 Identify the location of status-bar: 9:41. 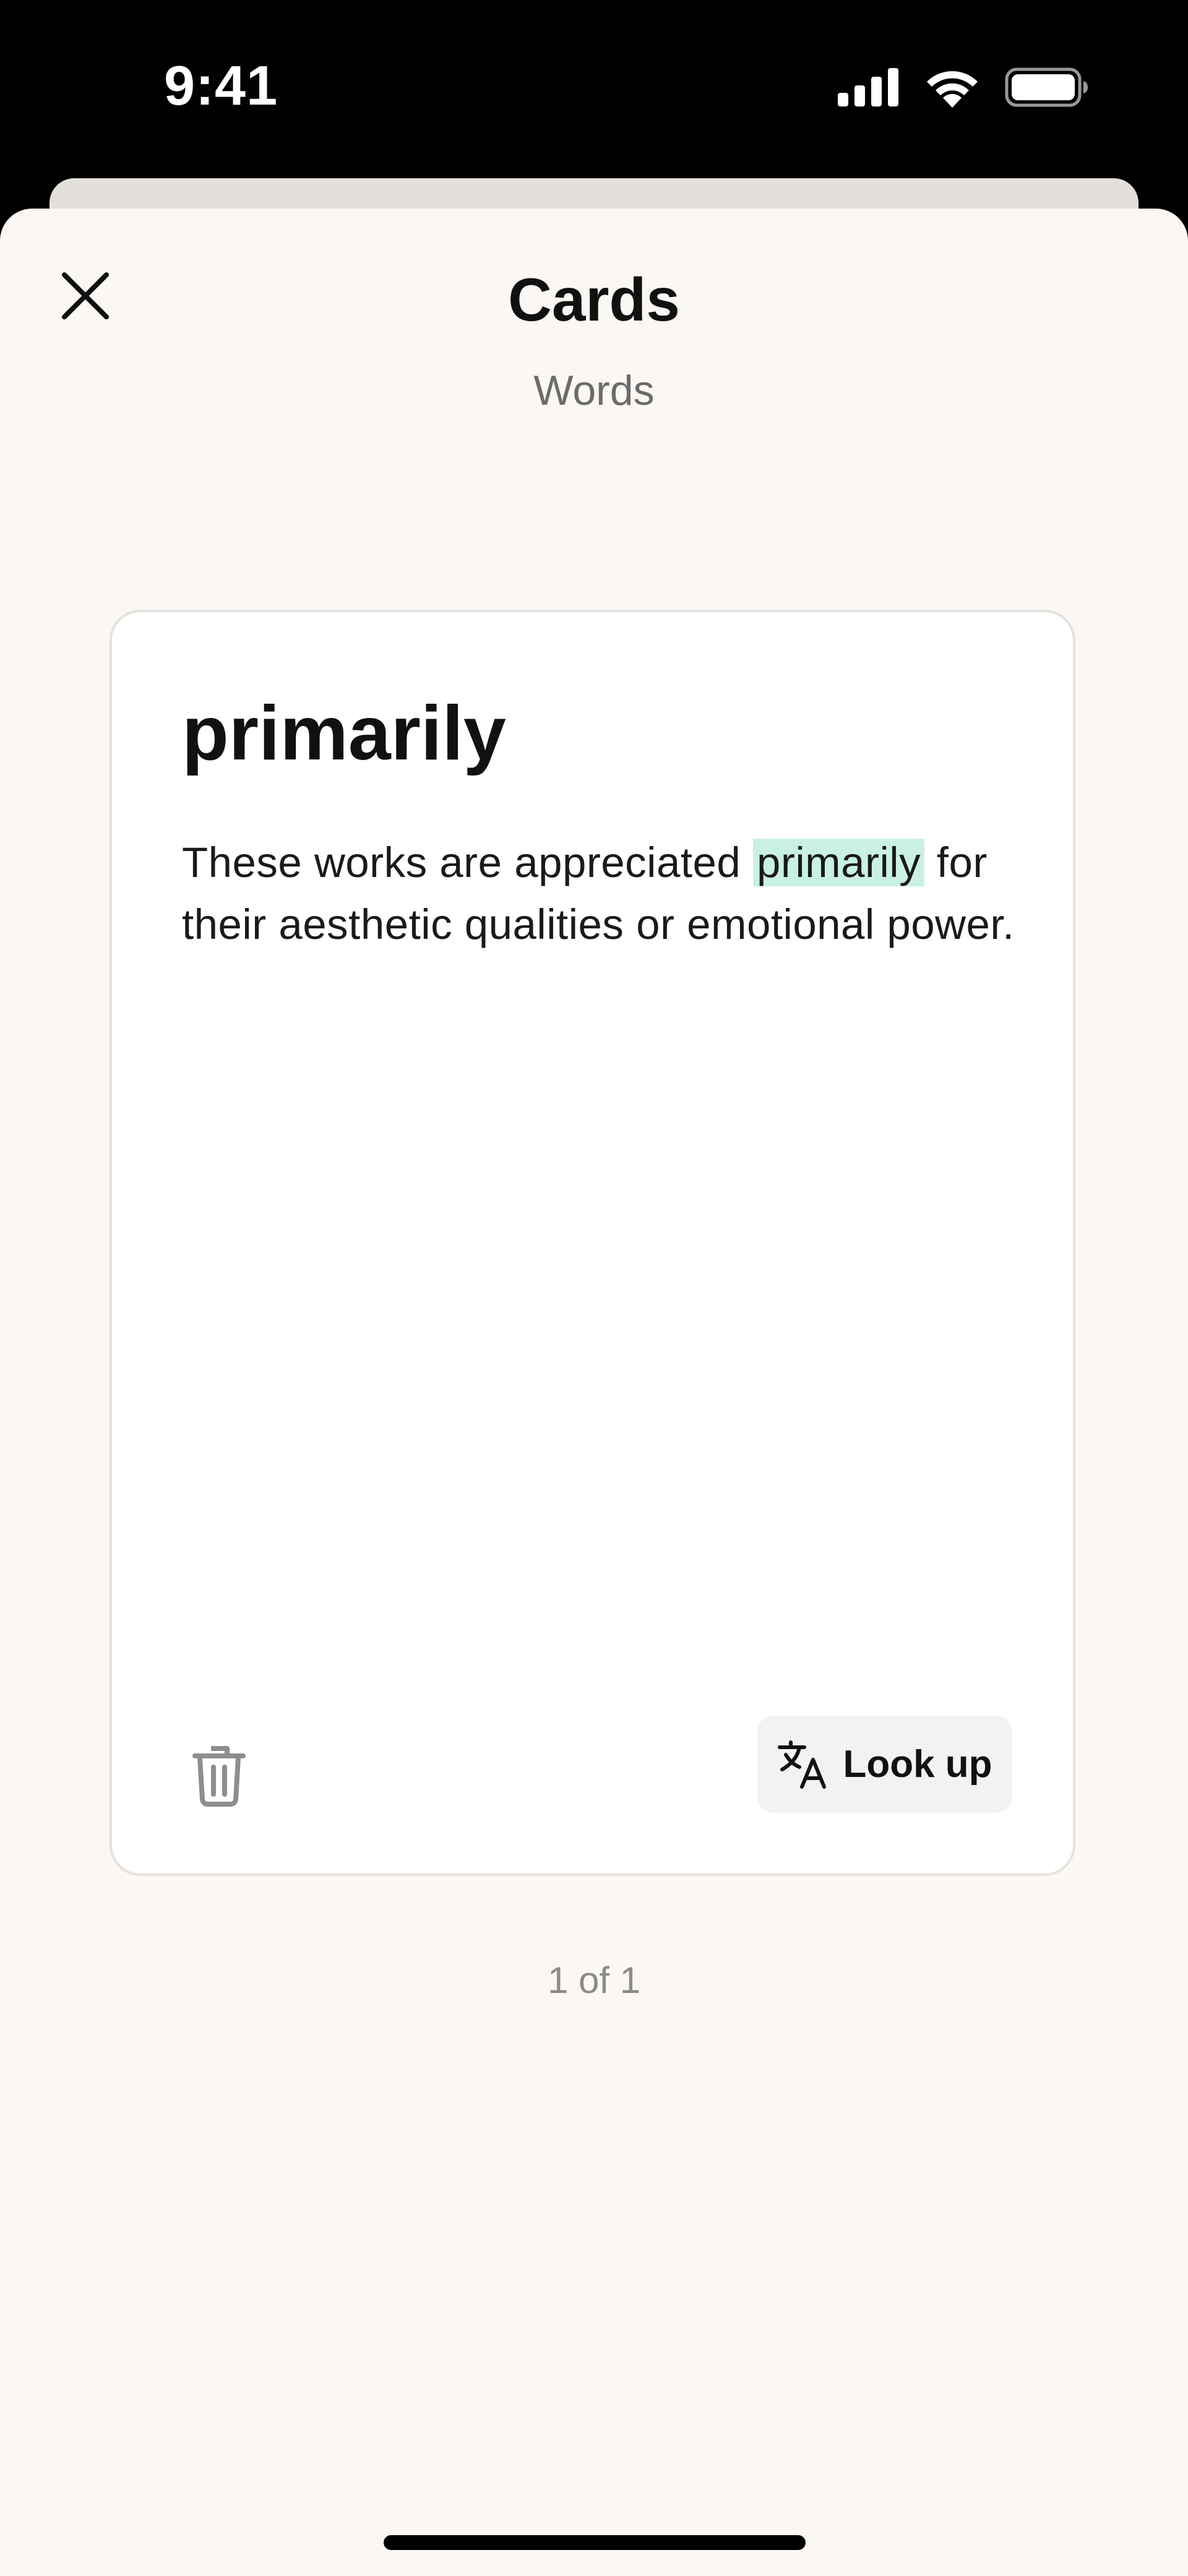
(594, 89).